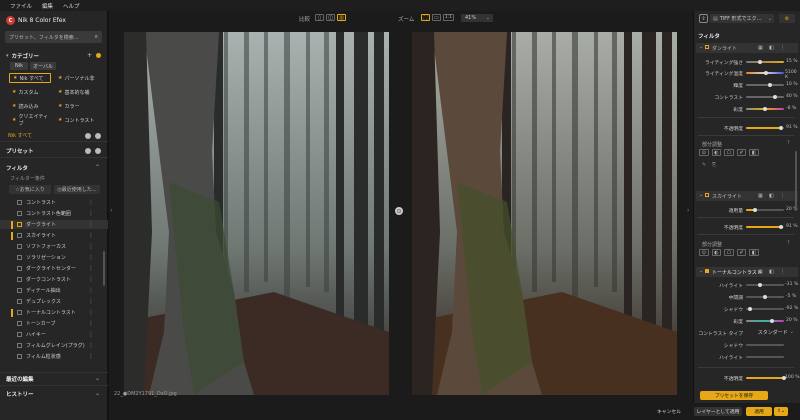 This screenshot has height=420, width=800. Describe the element at coordinates (765, 73) in the screenshot. I see `lighting-temp-slider` at that location.